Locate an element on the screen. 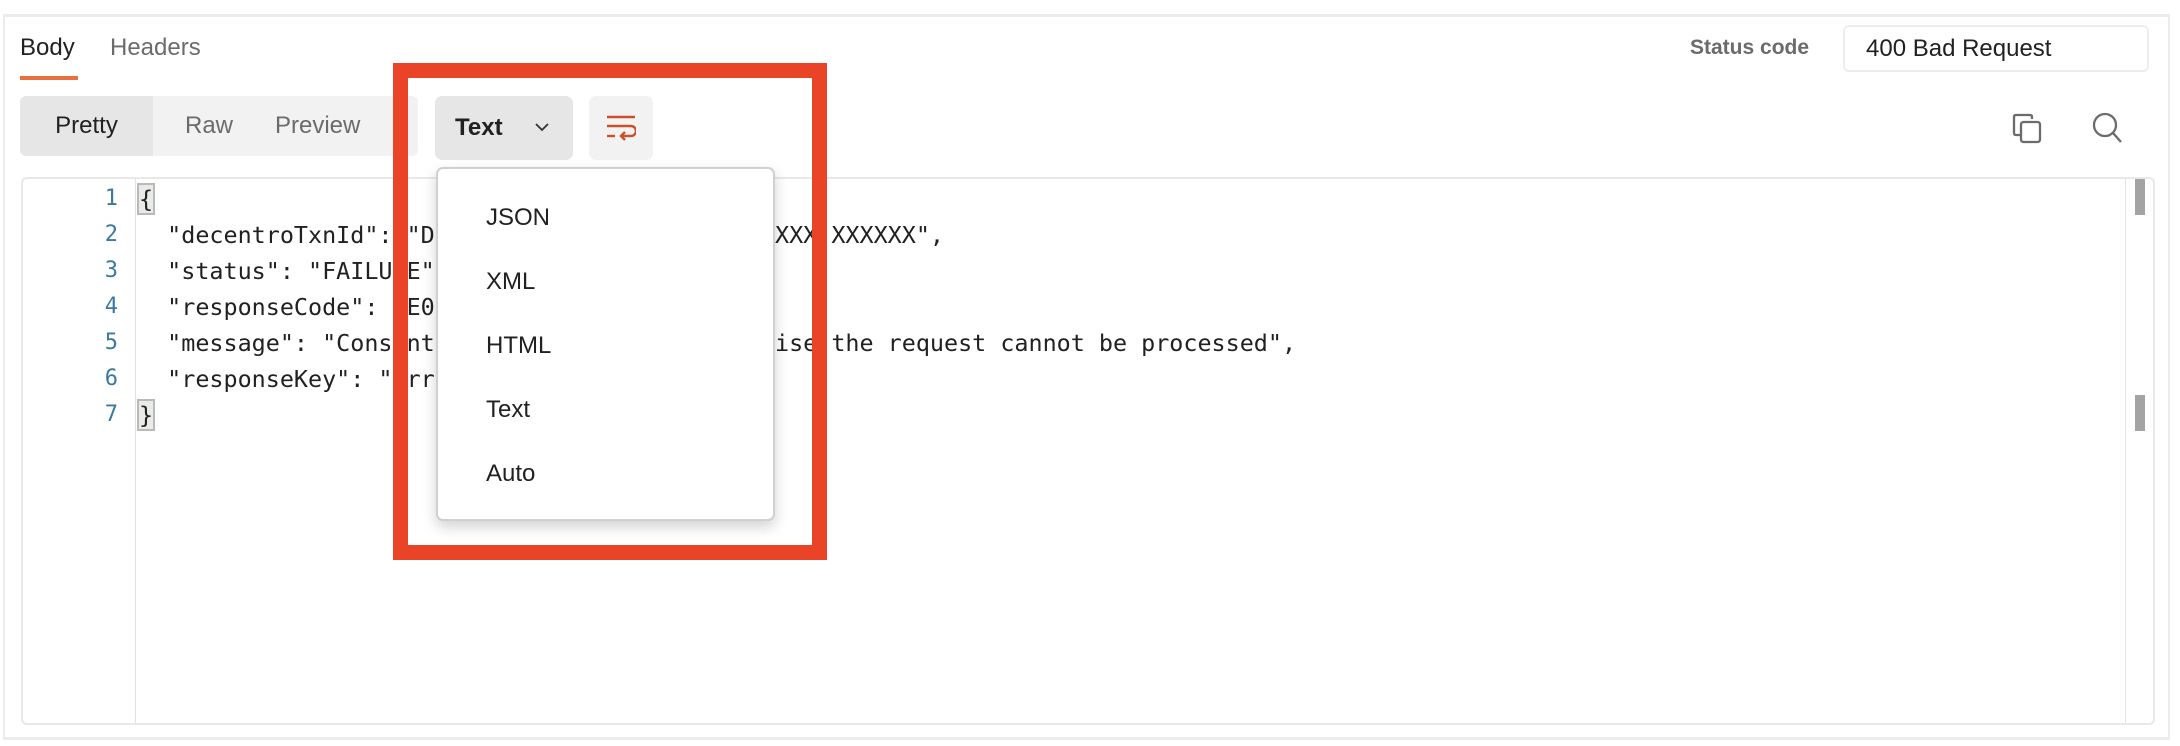 This screenshot has width=2180, height=746. code-line: "responseKey": " rr is located at coordinates (287, 379).